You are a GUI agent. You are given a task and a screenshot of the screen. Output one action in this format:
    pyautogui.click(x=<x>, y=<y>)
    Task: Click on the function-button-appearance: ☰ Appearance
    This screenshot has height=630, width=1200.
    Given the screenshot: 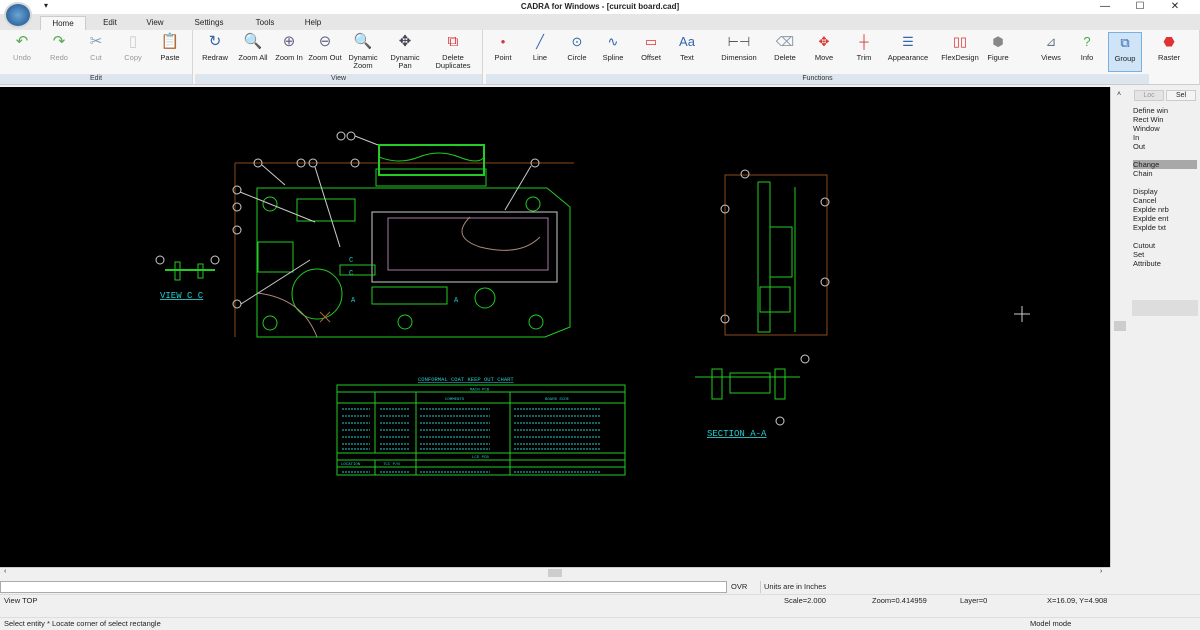 What is the action you would take?
    pyautogui.click(x=908, y=52)
    